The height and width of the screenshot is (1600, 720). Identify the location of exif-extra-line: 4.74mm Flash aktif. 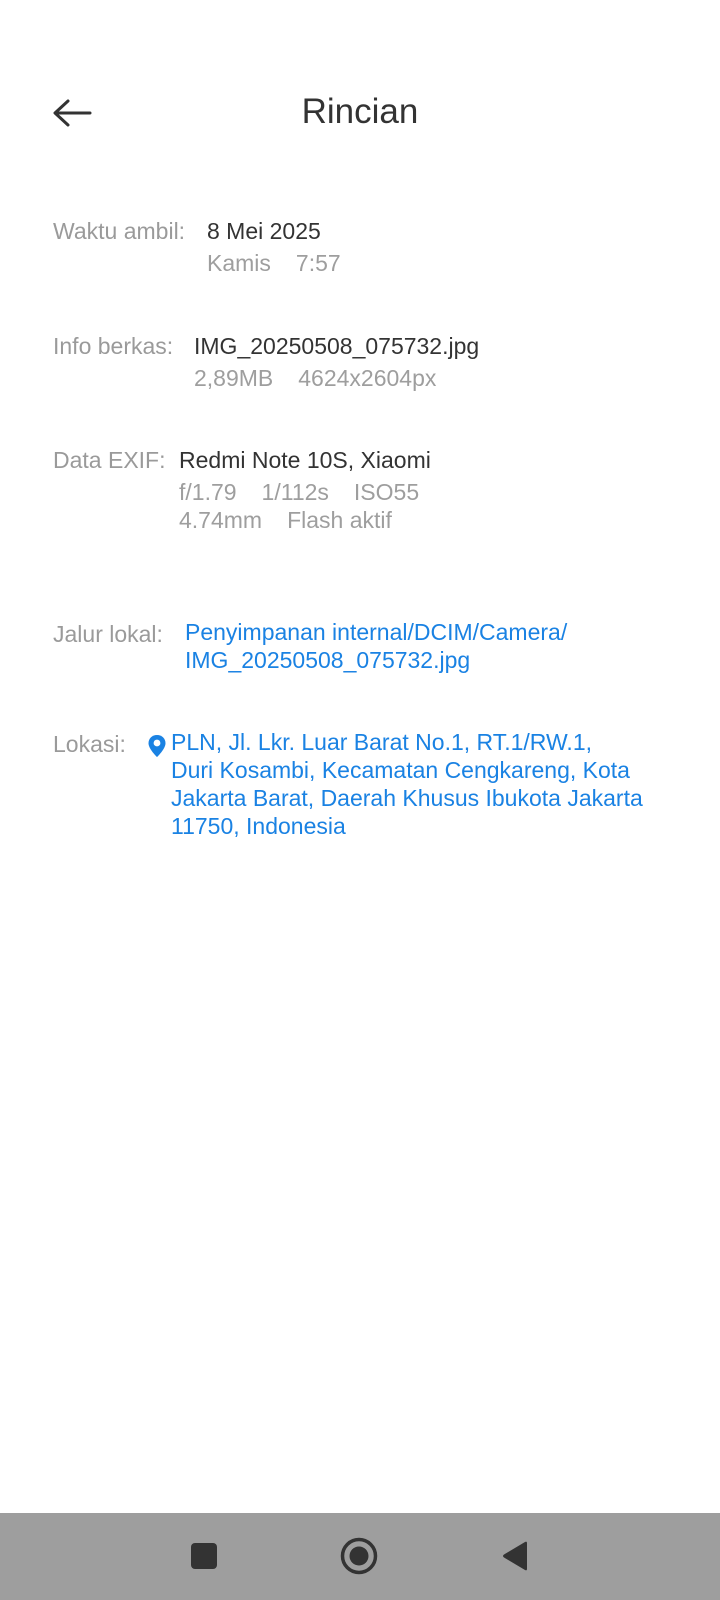
(311, 520).